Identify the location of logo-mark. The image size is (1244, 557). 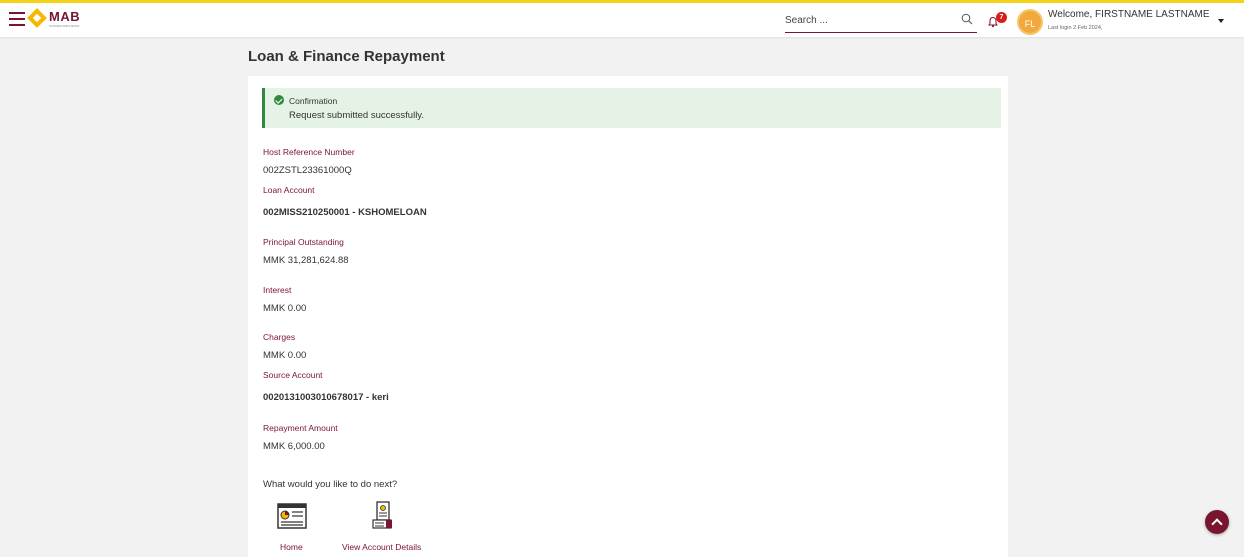
(37, 18).